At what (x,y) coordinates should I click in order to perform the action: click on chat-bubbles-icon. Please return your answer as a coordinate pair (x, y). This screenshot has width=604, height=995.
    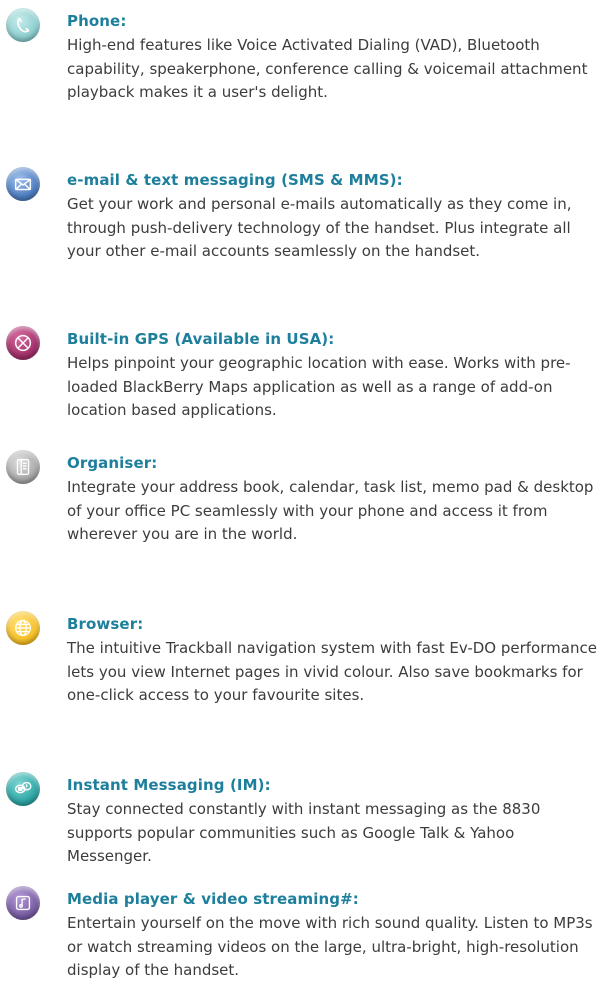
    Looking at the image, I should click on (23, 789).